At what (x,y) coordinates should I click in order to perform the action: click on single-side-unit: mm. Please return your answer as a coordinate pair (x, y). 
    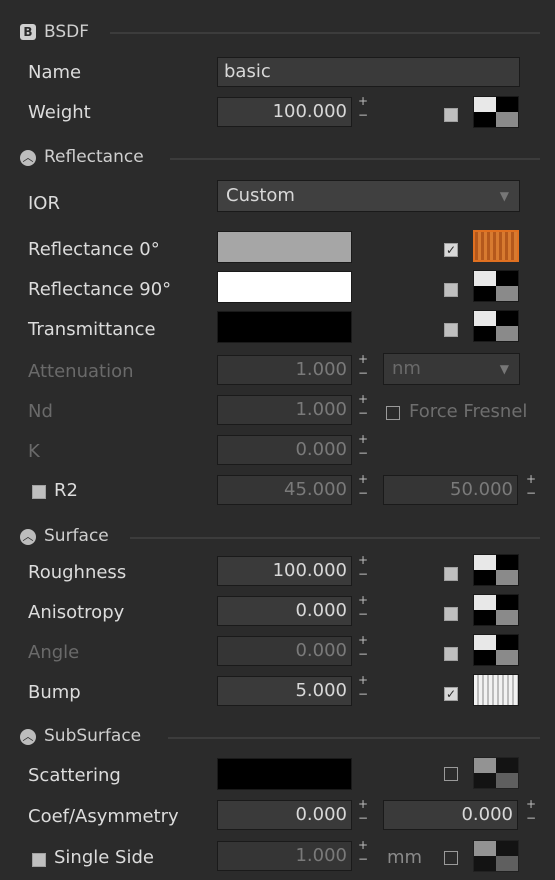
    Looking at the image, I should click on (405, 857).